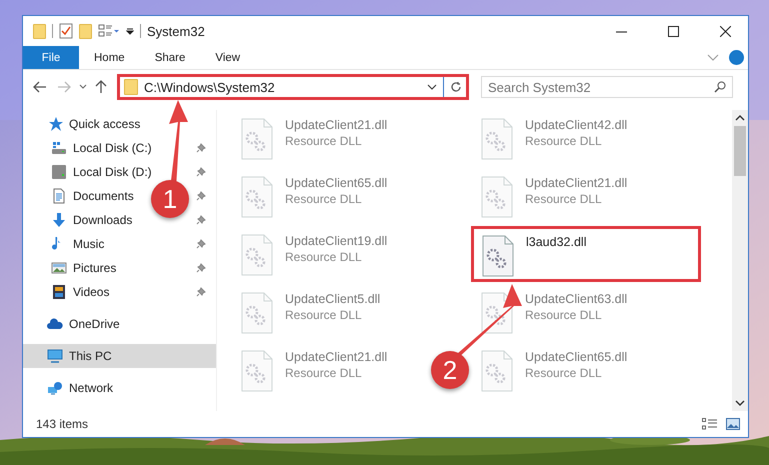 This screenshot has height=465, width=769. Describe the element at coordinates (228, 57) in the screenshot. I see `ribbon-tab: View` at that location.